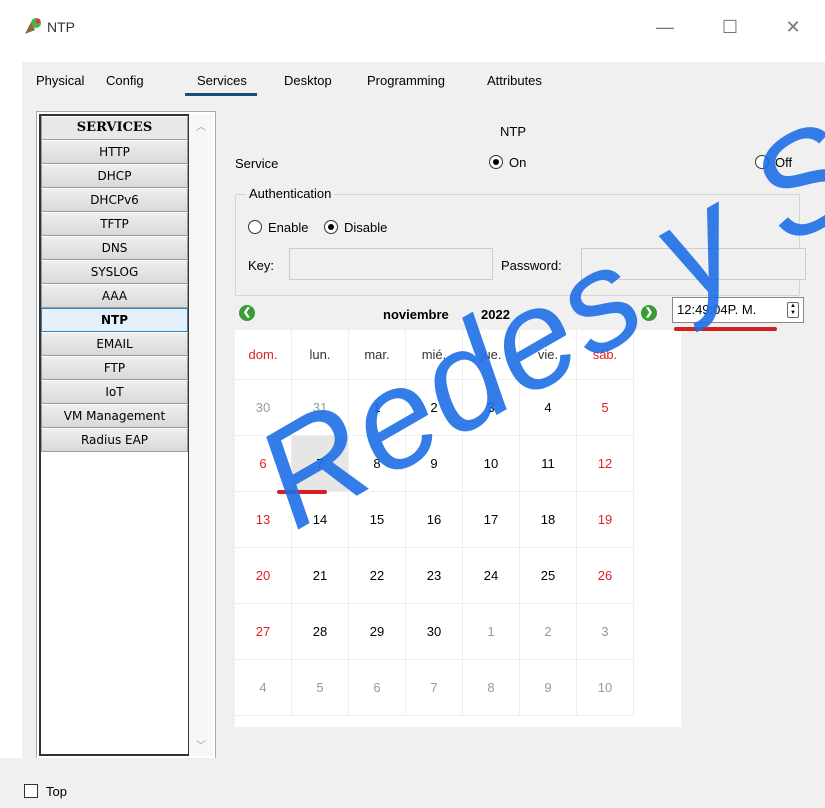 The image size is (825, 808). Describe the element at coordinates (548, 576) in the screenshot. I see `calendar-day: 25` at that location.